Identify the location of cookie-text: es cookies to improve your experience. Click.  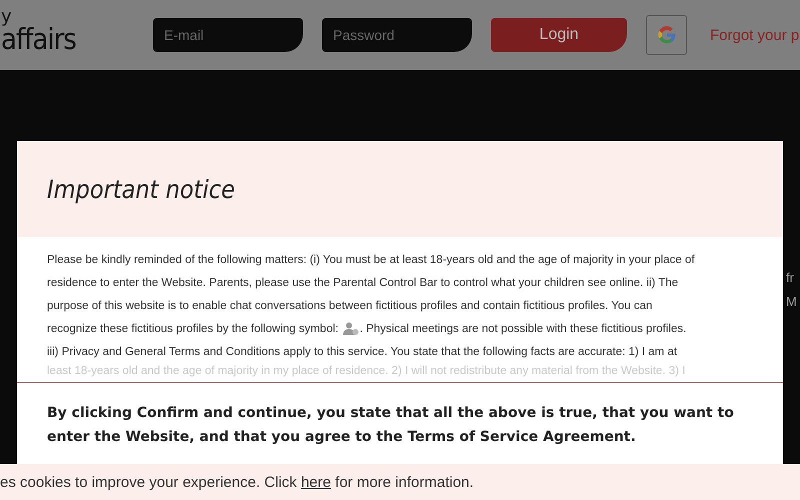
(149, 482).